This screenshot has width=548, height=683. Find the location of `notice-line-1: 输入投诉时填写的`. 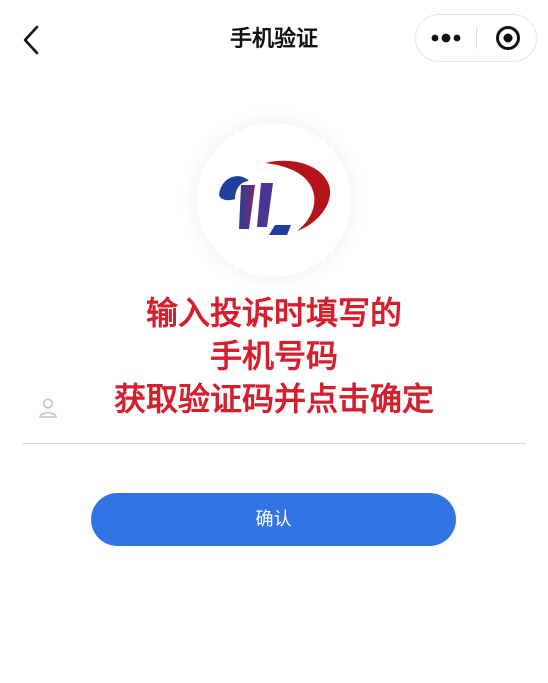

notice-line-1: 输入投诉时填写的 is located at coordinates (273, 313).